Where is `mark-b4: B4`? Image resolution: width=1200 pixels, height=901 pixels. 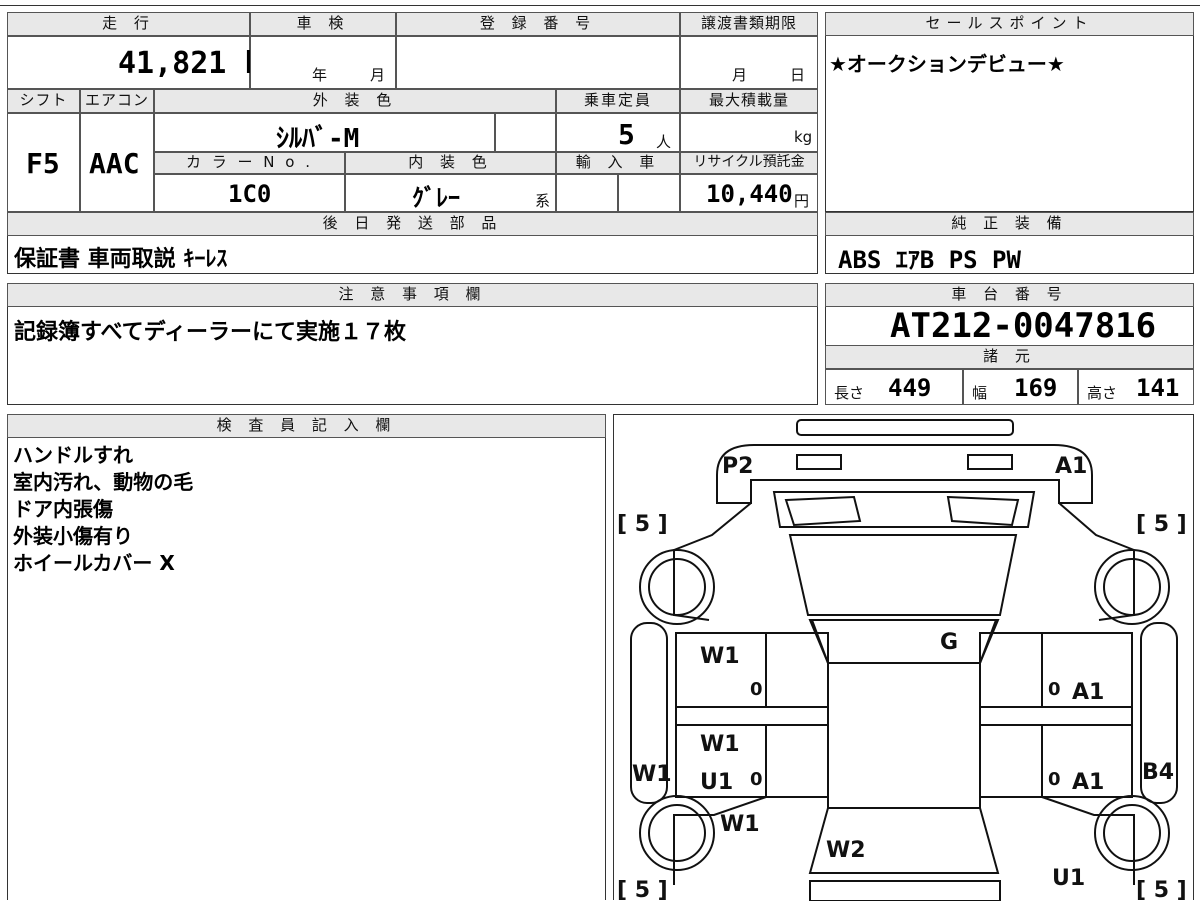 mark-b4: B4 is located at coordinates (1158, 772).